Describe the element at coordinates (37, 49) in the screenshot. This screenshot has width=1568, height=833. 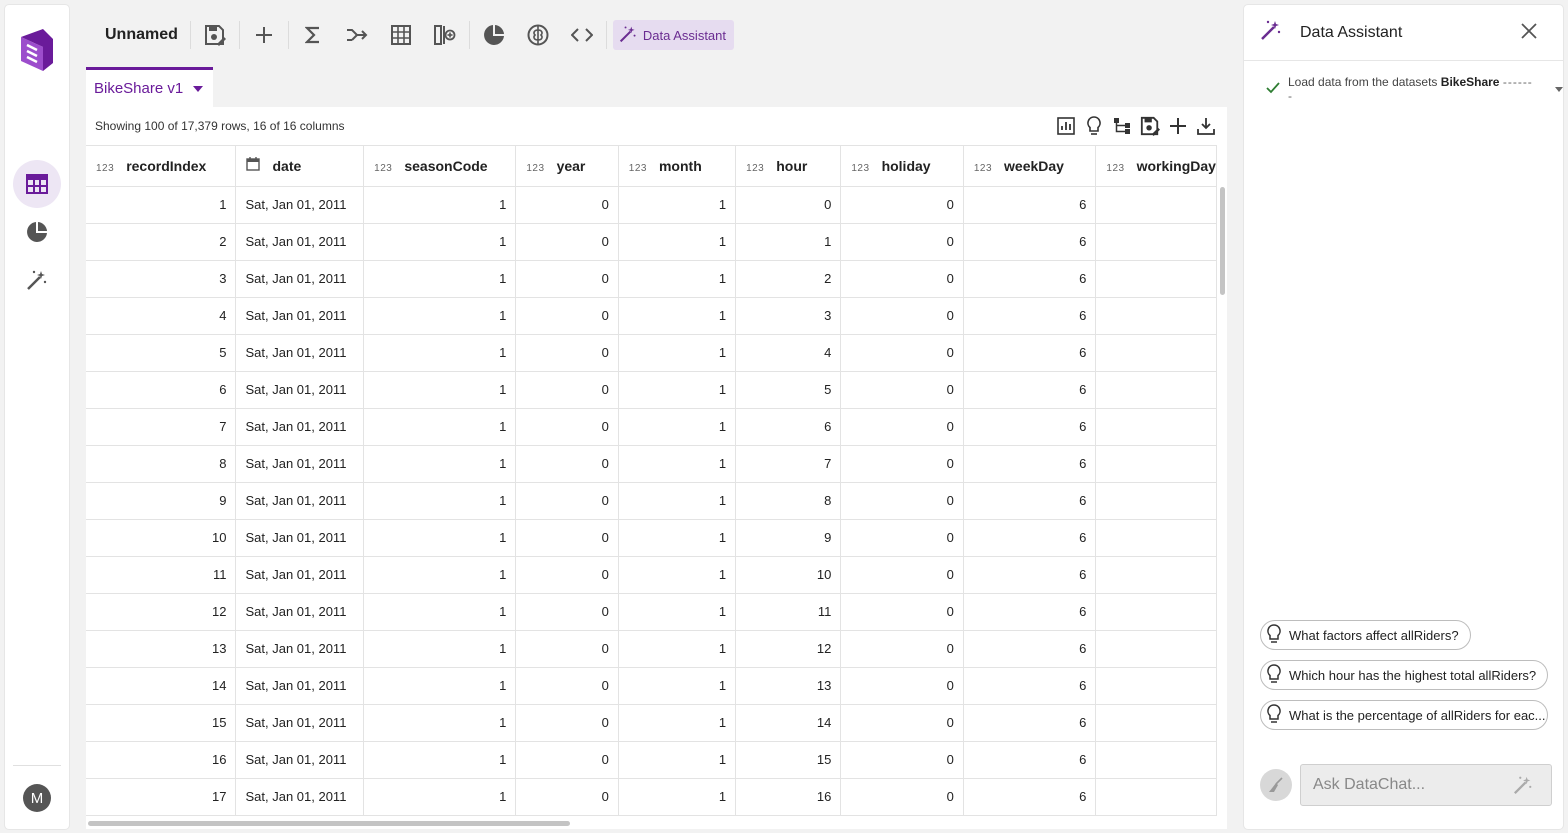
I see `app-logo-icon` at that location.